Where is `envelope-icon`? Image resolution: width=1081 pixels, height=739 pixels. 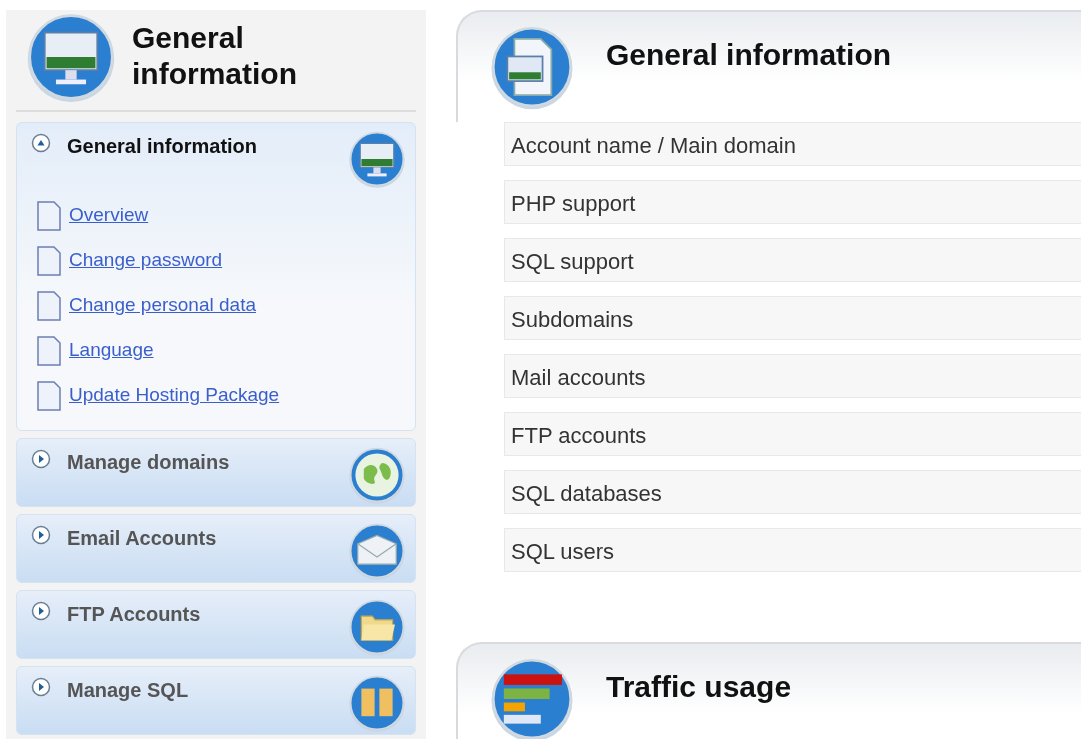
envelope-icon is located at coordinates (377, 551).